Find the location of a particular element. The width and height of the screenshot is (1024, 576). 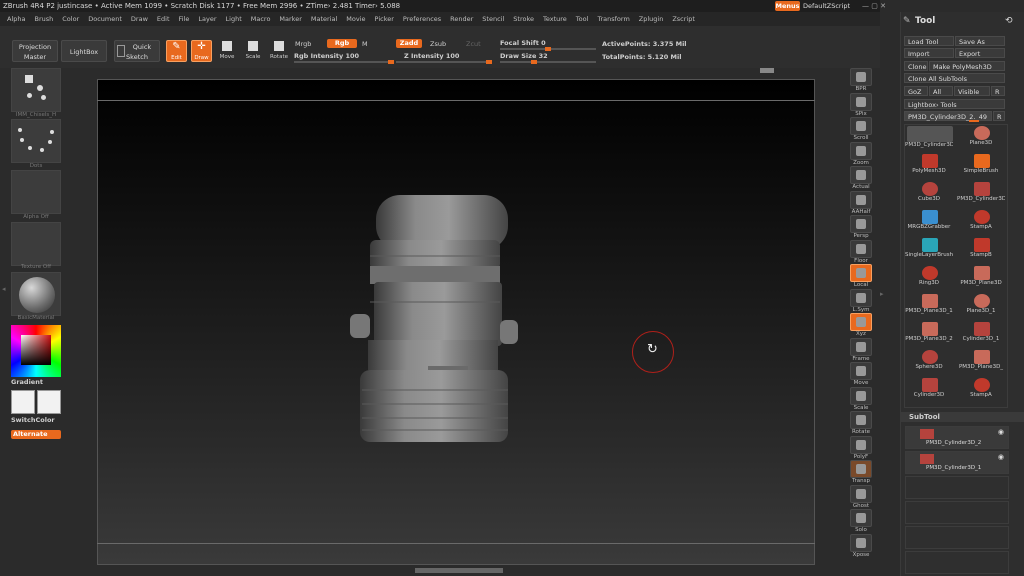

tool-item: Sphere3D is located at coordinates (930, 363).